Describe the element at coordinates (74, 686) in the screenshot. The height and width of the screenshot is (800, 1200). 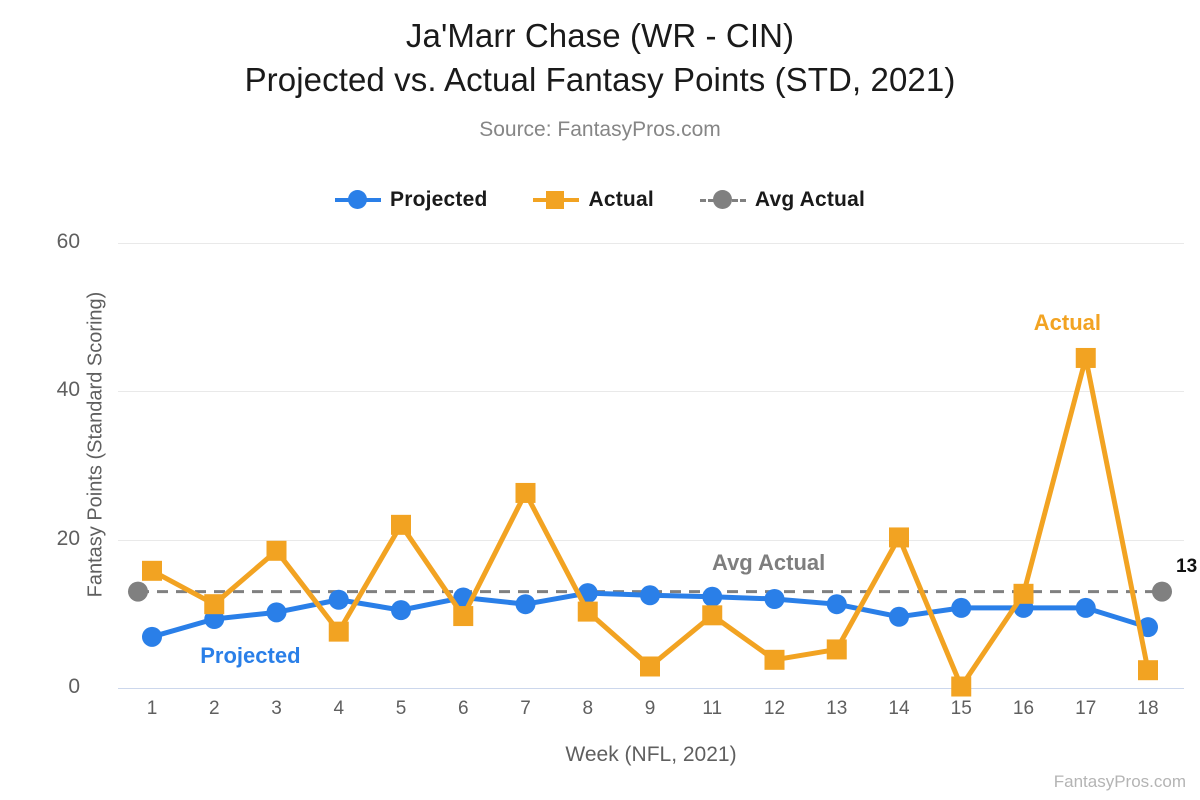
I see `y-tick-label-0: 0` at that location.